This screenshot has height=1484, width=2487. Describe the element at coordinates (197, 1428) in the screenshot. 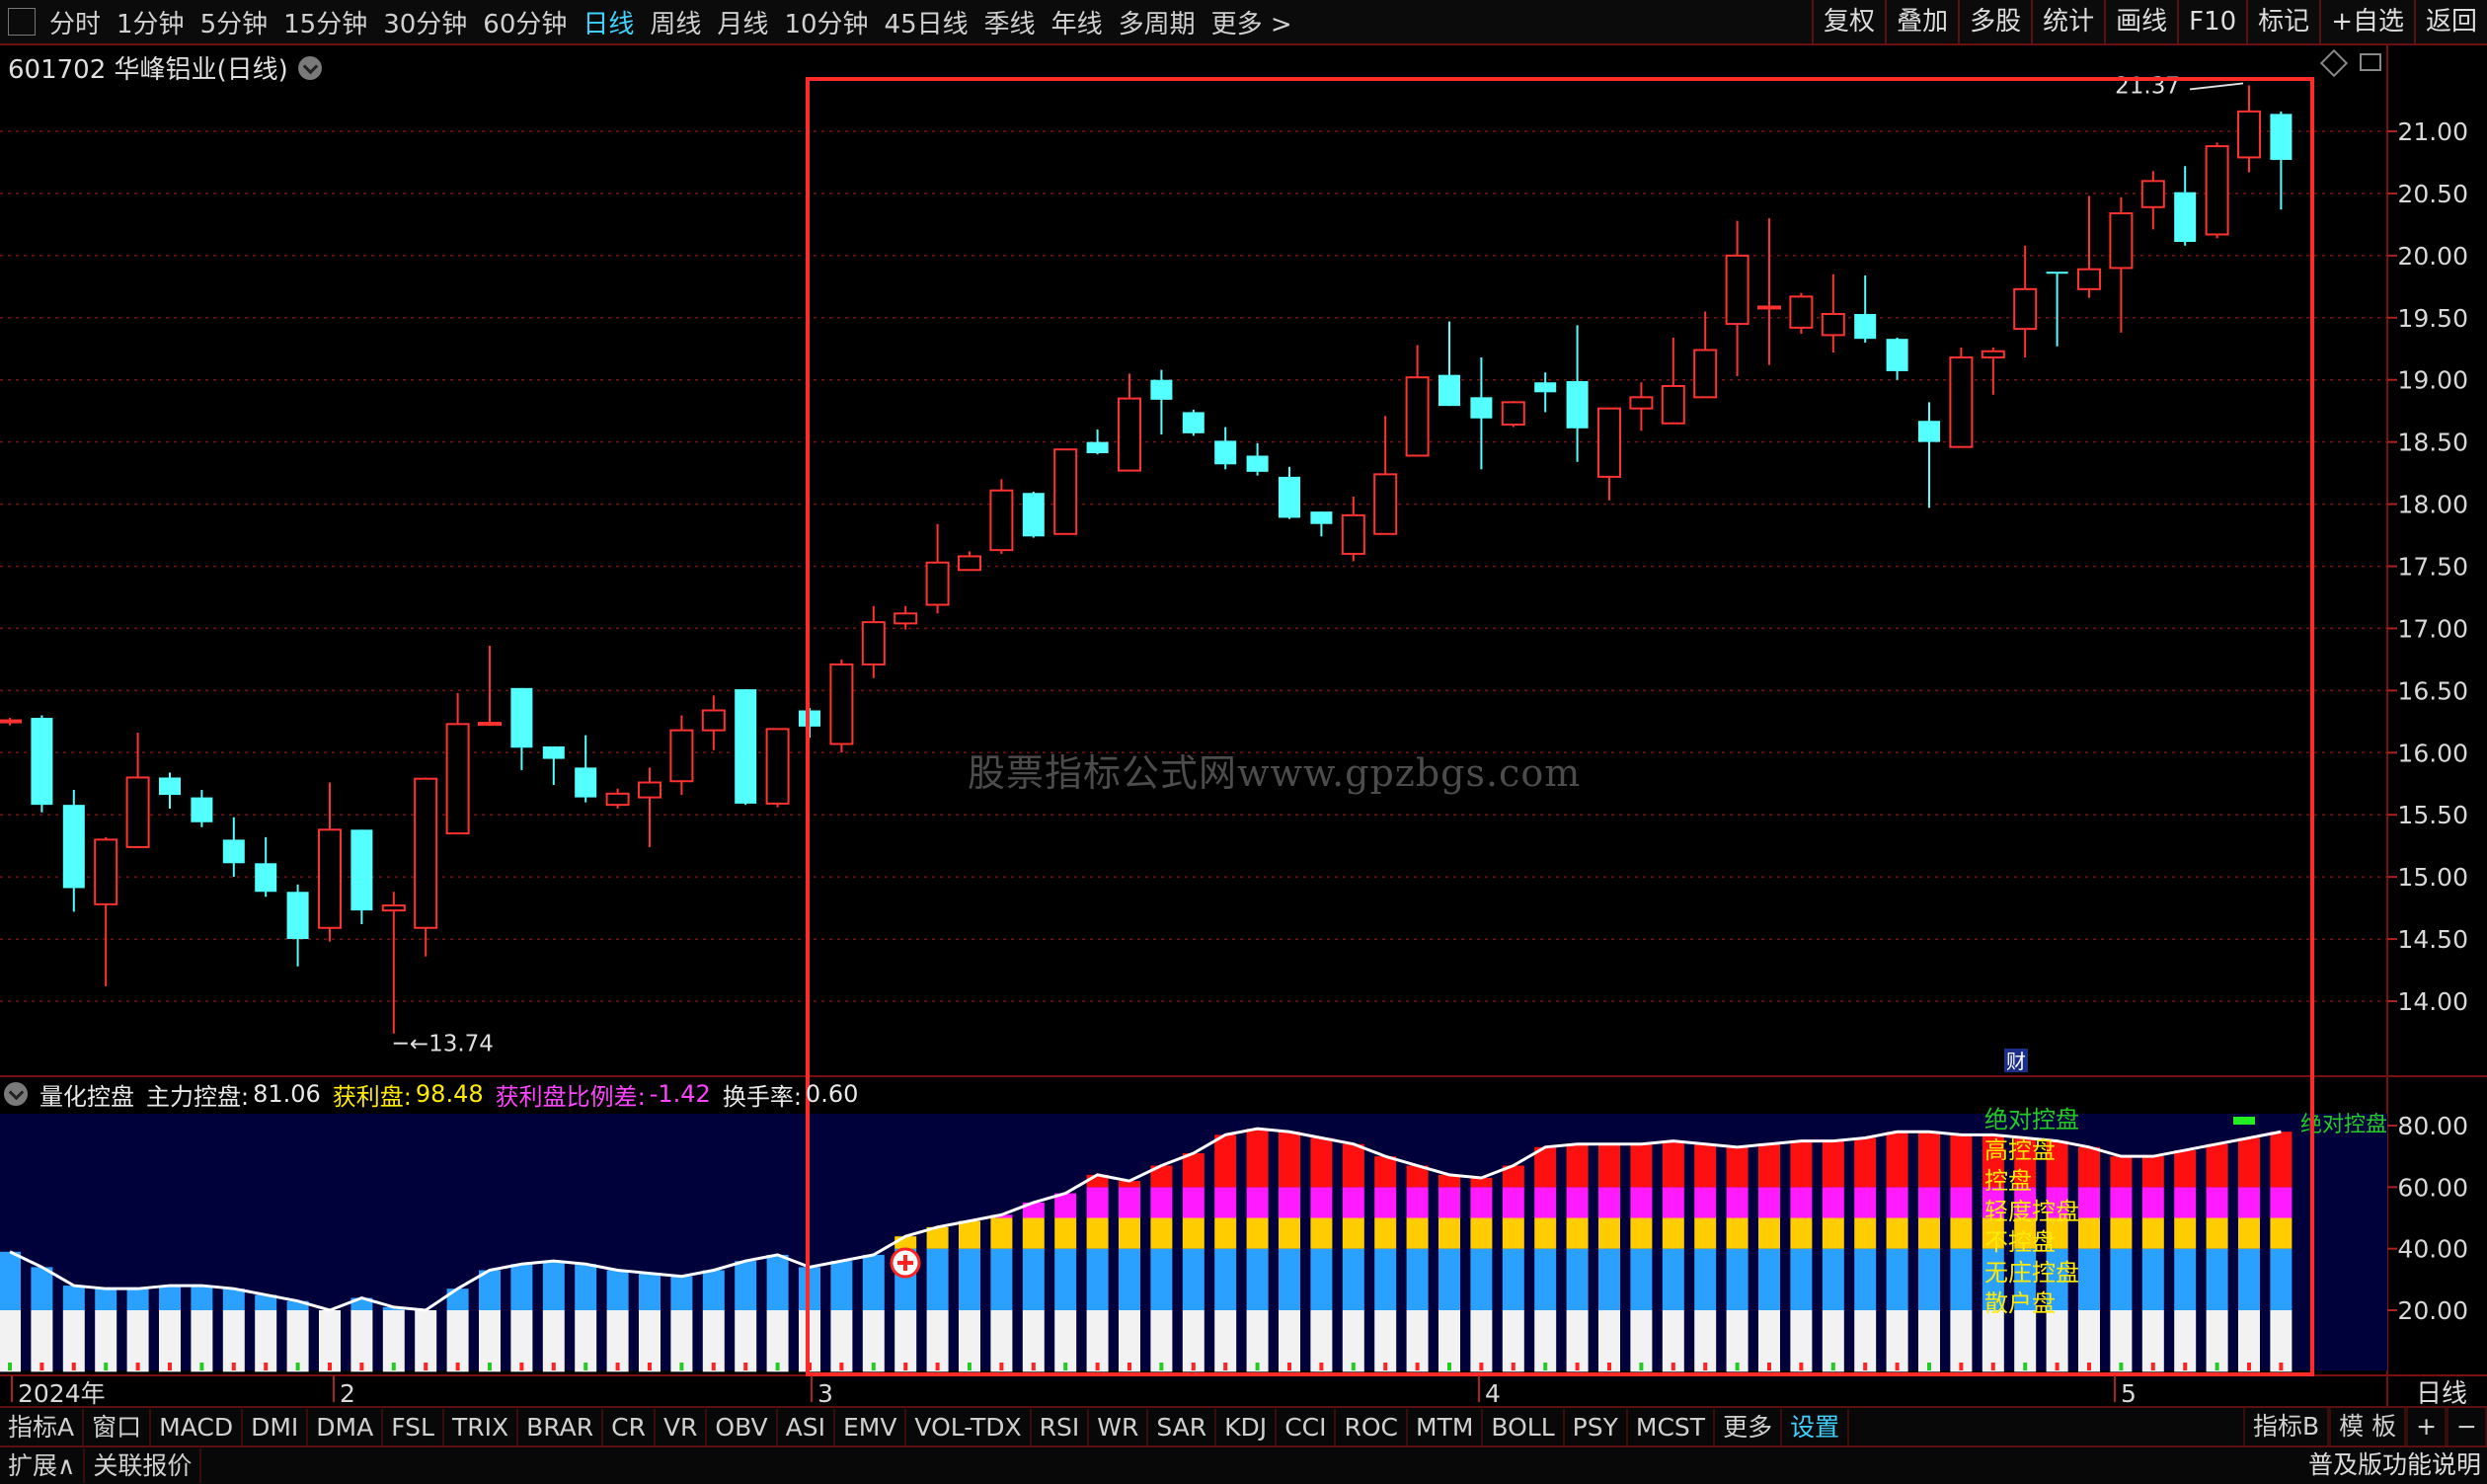

I see `indicator-tab-2: MACD` at that location.